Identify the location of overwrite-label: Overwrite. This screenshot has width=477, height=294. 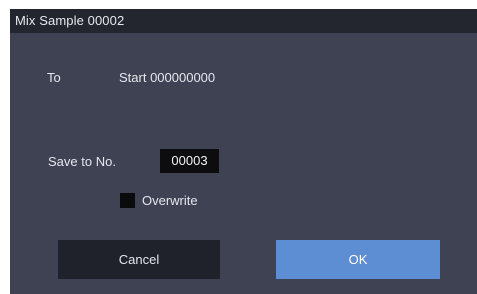
(170, 201).